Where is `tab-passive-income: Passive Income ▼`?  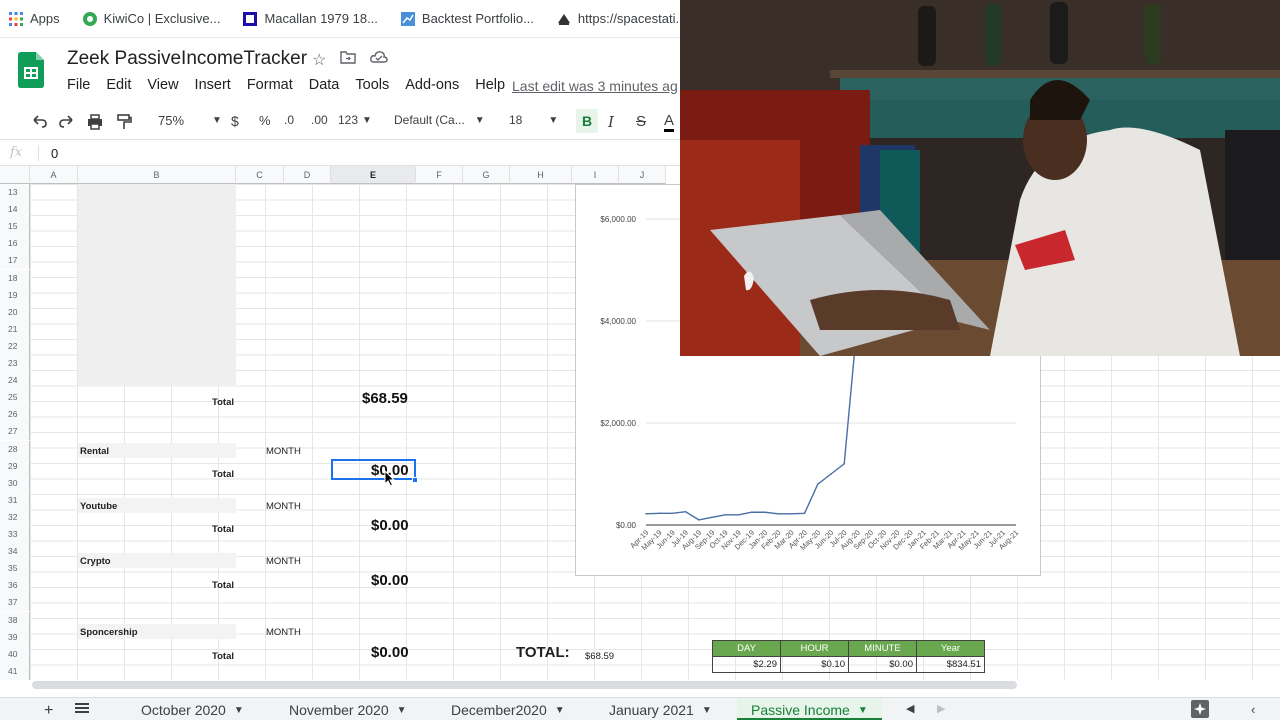 tab-passive-income: Passive Income ▼ is located at coordinates (809, 709).